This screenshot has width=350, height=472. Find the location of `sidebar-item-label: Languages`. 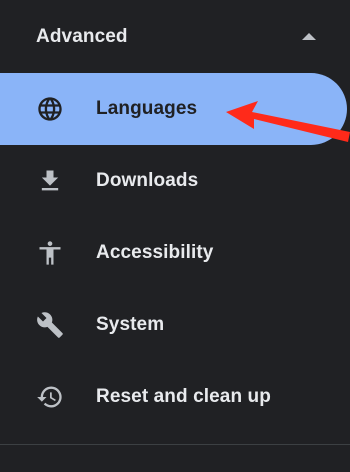

sidebar-item-label: Languages is located at coordinates (147, 108).